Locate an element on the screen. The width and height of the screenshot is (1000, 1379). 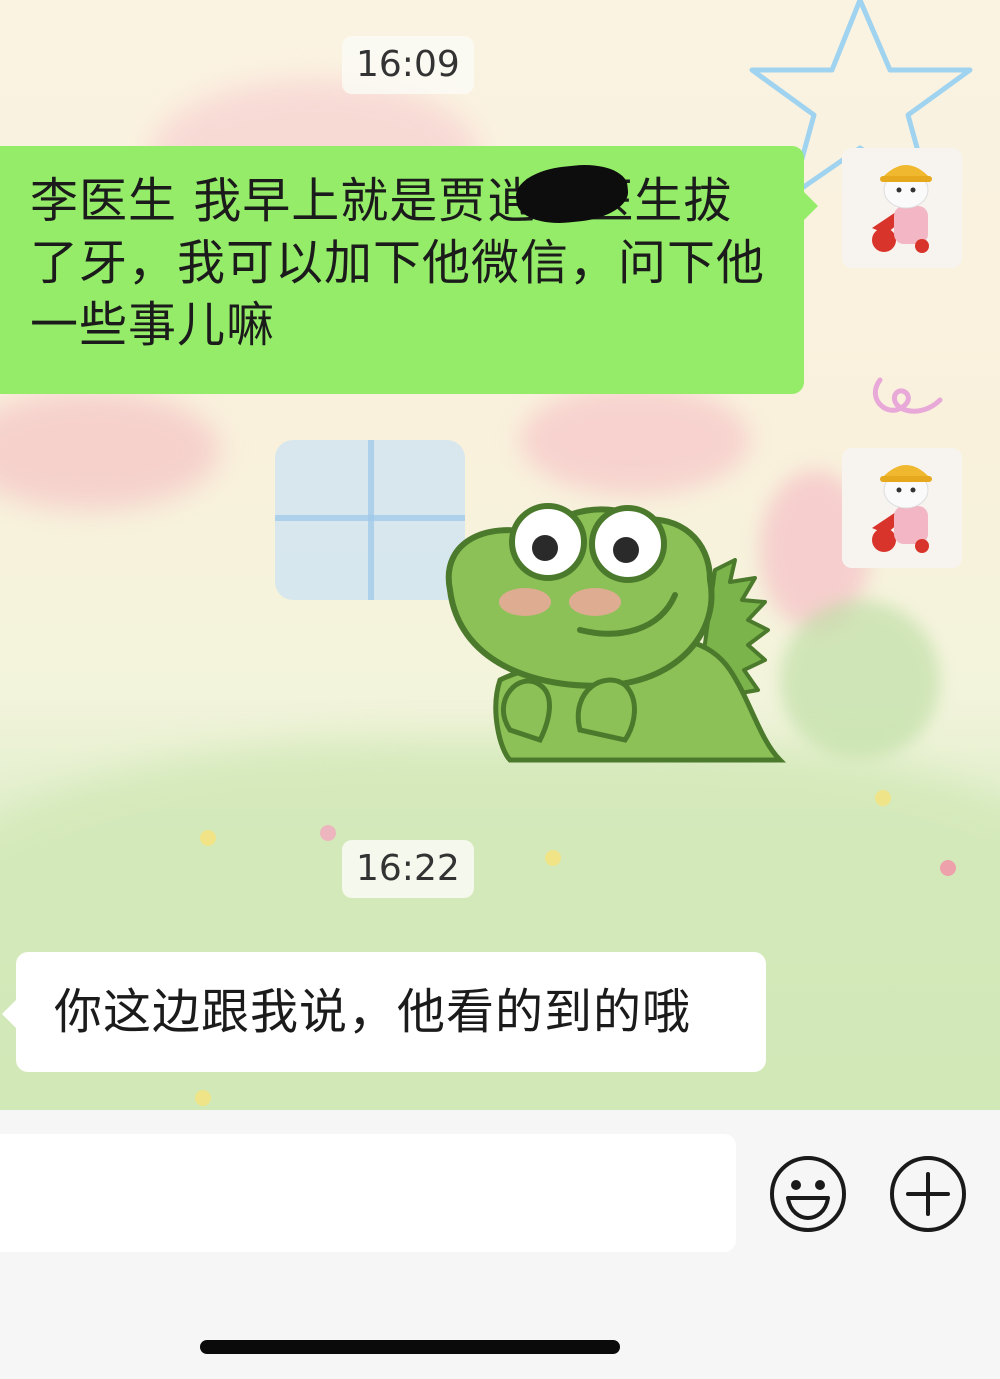
message-timestamp: 16:09 is located at coordinates (408, 65).